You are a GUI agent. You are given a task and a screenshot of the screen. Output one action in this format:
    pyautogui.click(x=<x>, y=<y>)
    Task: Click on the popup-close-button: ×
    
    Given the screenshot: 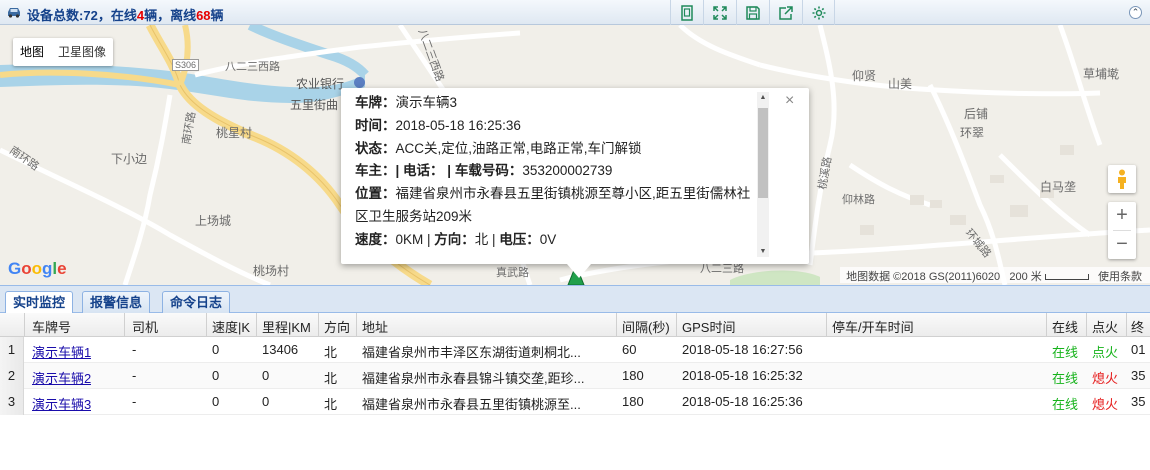 What is the action you would take?
    pyautogui.click(x=789, y=101)
    